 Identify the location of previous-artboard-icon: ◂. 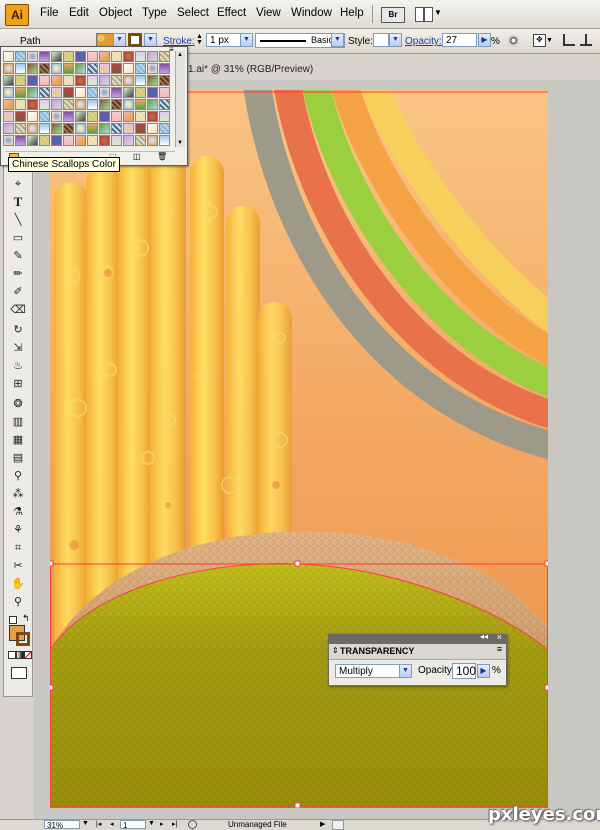
(112, 824).